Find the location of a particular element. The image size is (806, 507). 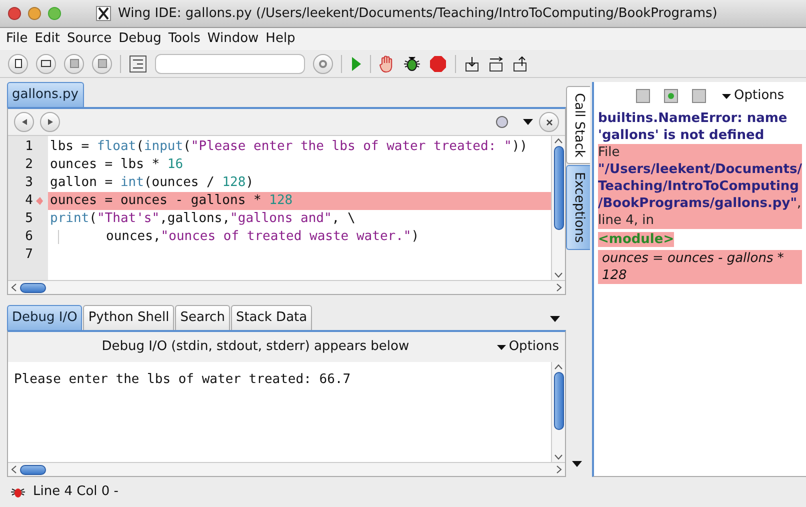

search-field is located at coordinates (230, 64).